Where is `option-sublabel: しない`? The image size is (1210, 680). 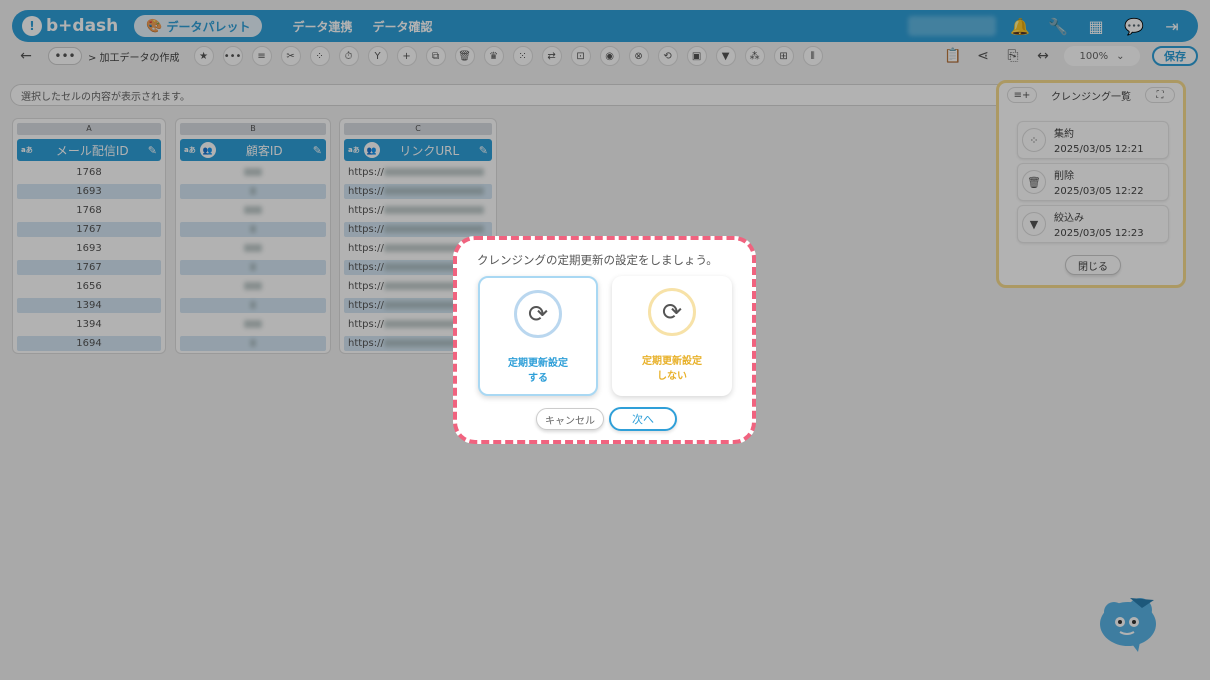
option-sublabel: しない is located at coordinates (672, 376).